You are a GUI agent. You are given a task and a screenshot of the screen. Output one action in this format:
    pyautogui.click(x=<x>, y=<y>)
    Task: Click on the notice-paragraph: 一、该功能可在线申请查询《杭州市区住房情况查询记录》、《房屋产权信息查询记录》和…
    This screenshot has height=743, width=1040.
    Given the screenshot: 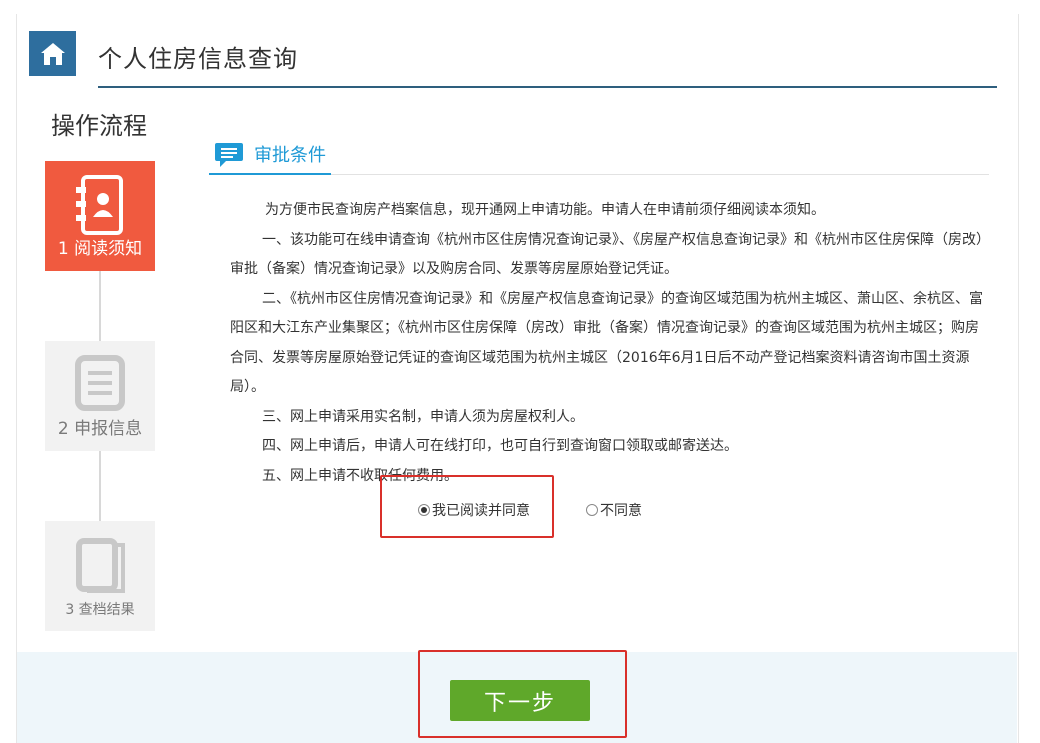 What is the action you would take?
    pyautogui.click(x=610, y=254)
    